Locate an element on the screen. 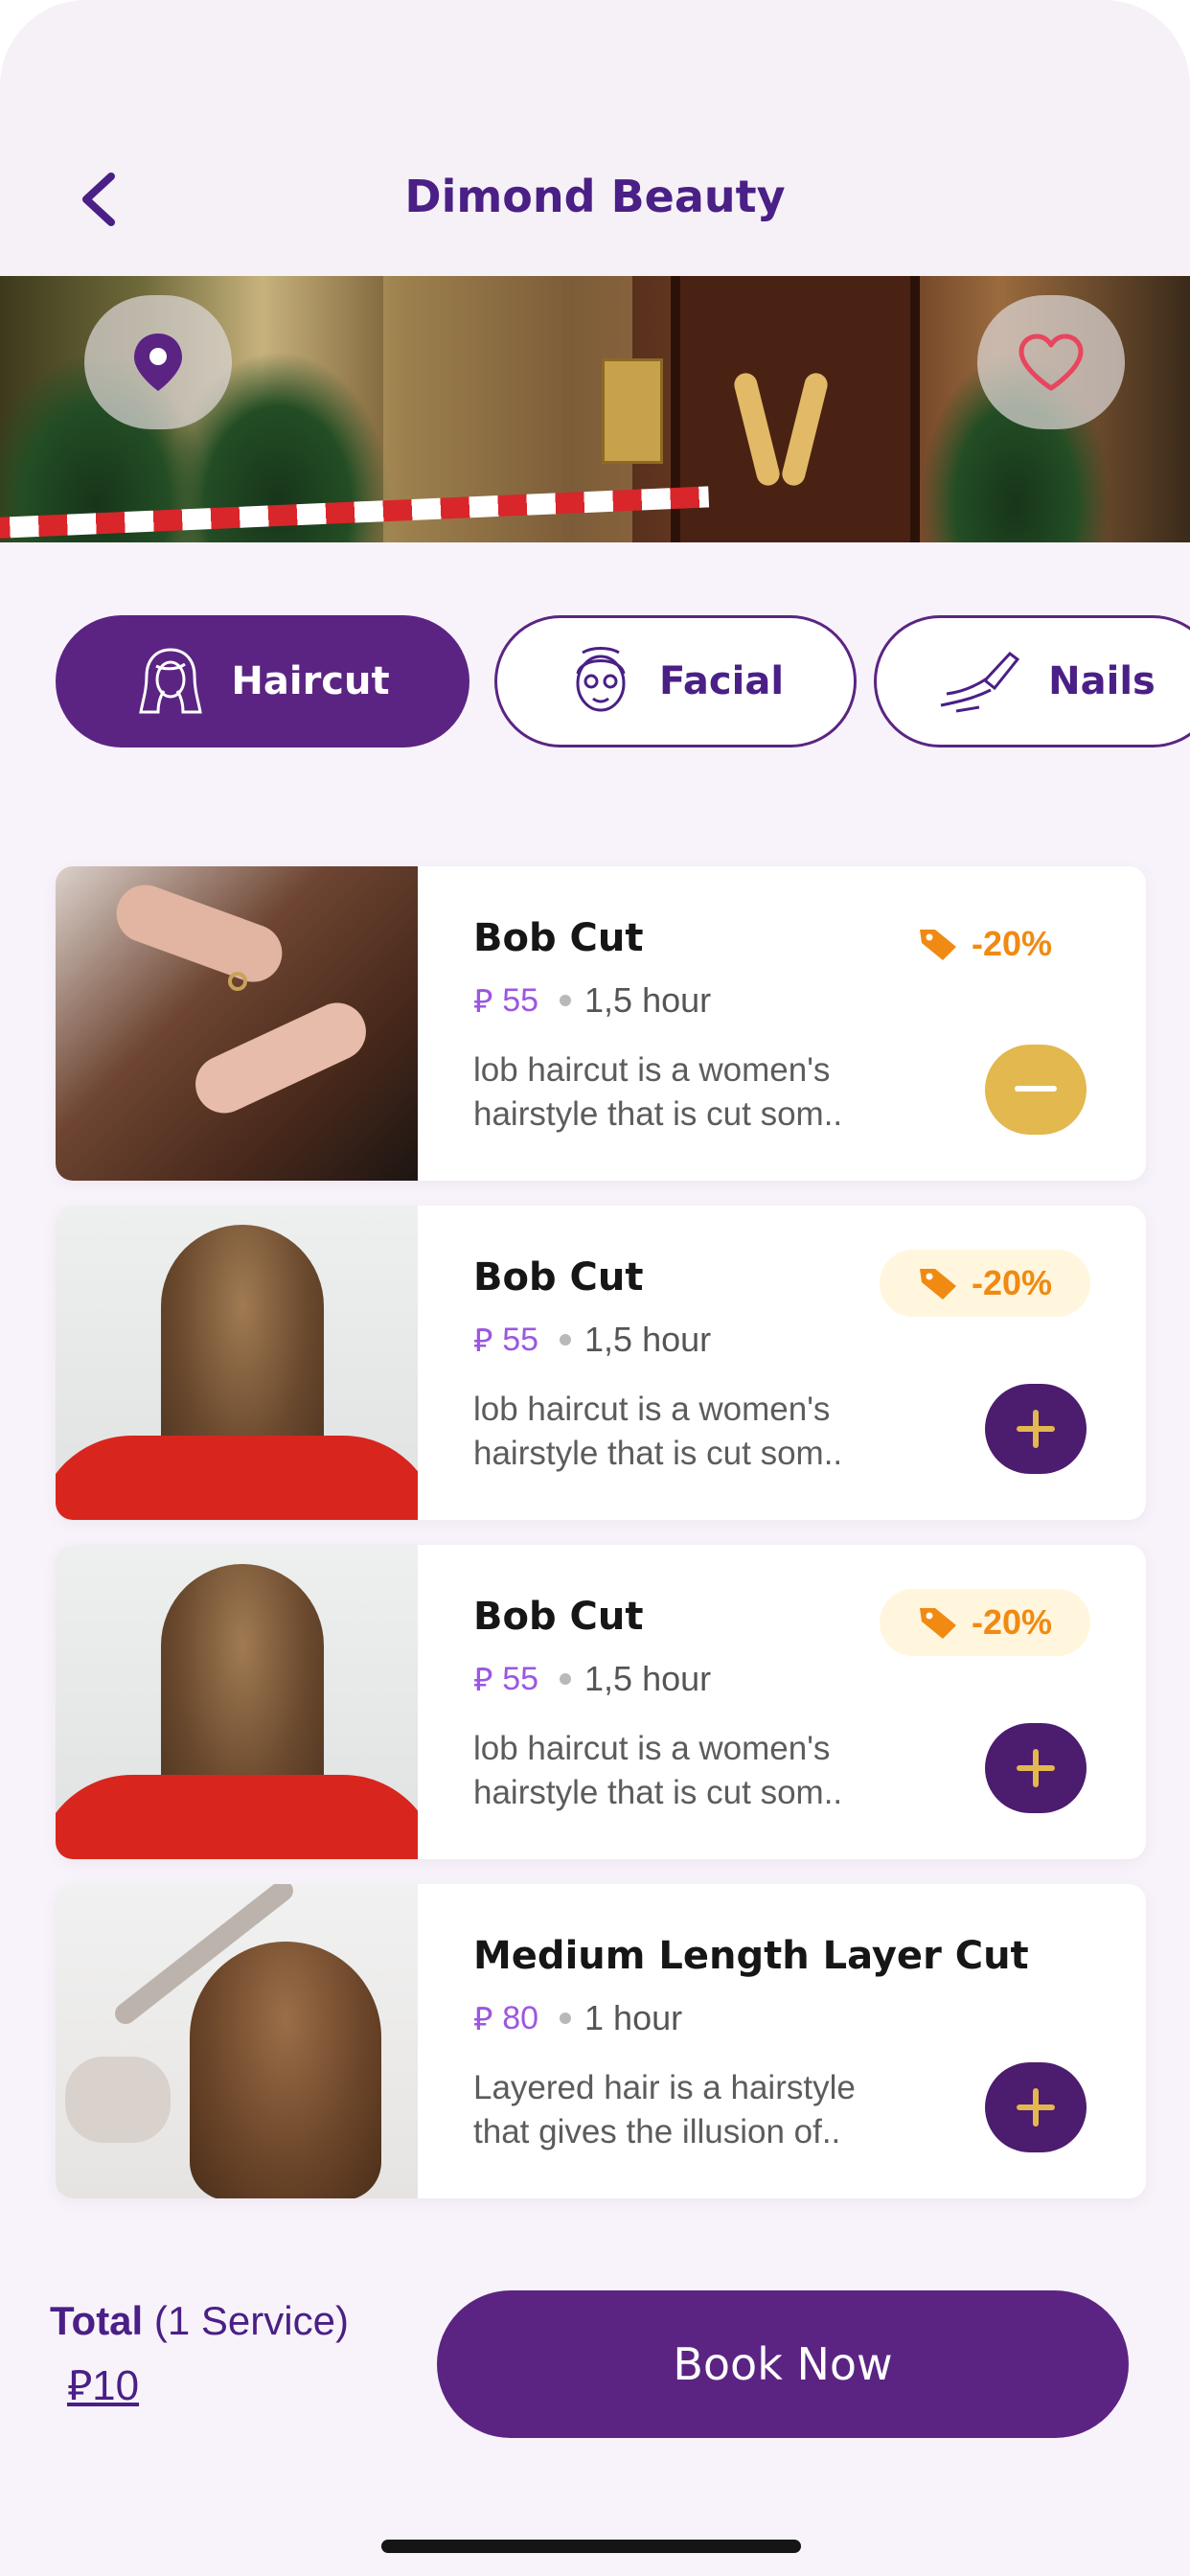  category-chip-nails: Nails is located at coordinates (1032, 681).